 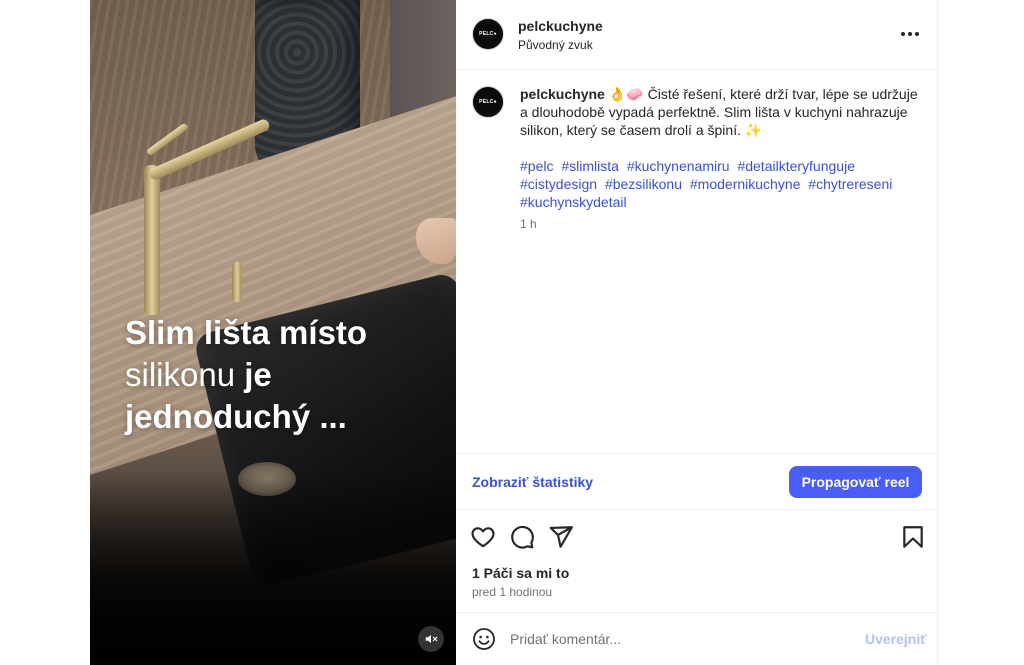 I want to click on bookmark-icon, so click(x=913, y=537).